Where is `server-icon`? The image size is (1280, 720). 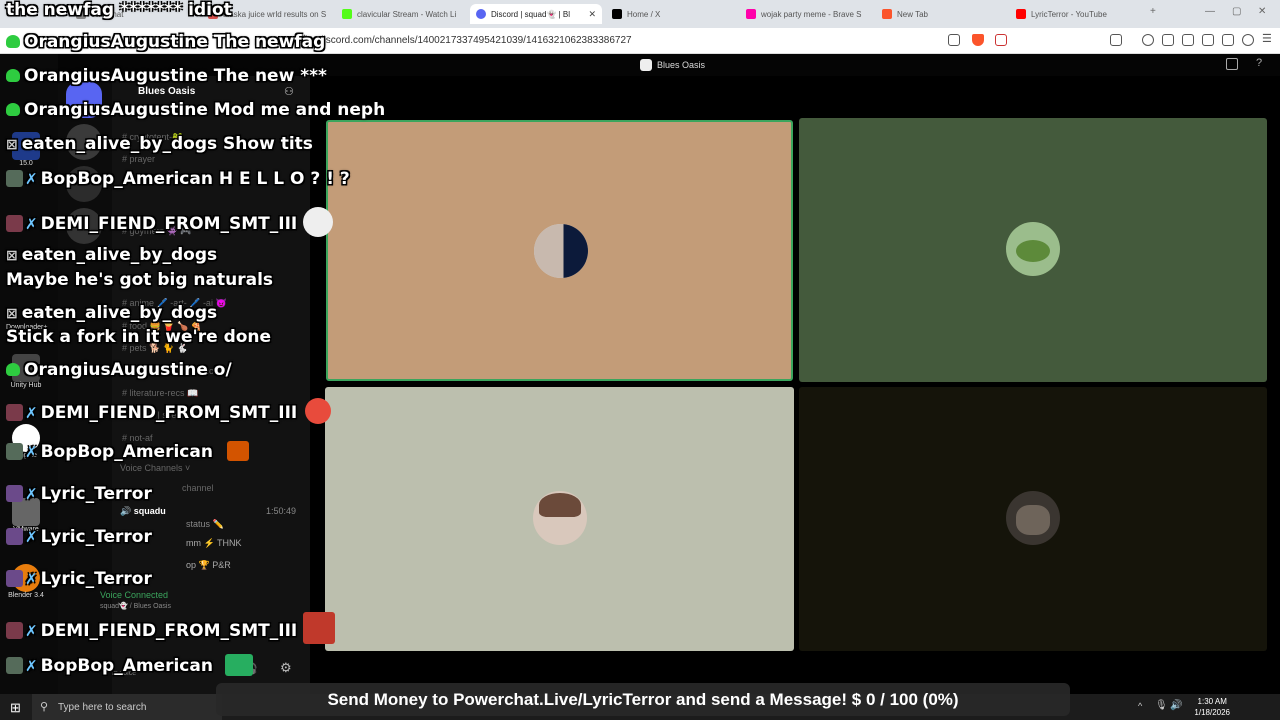 server-icon is located at coordinates (646, 65).